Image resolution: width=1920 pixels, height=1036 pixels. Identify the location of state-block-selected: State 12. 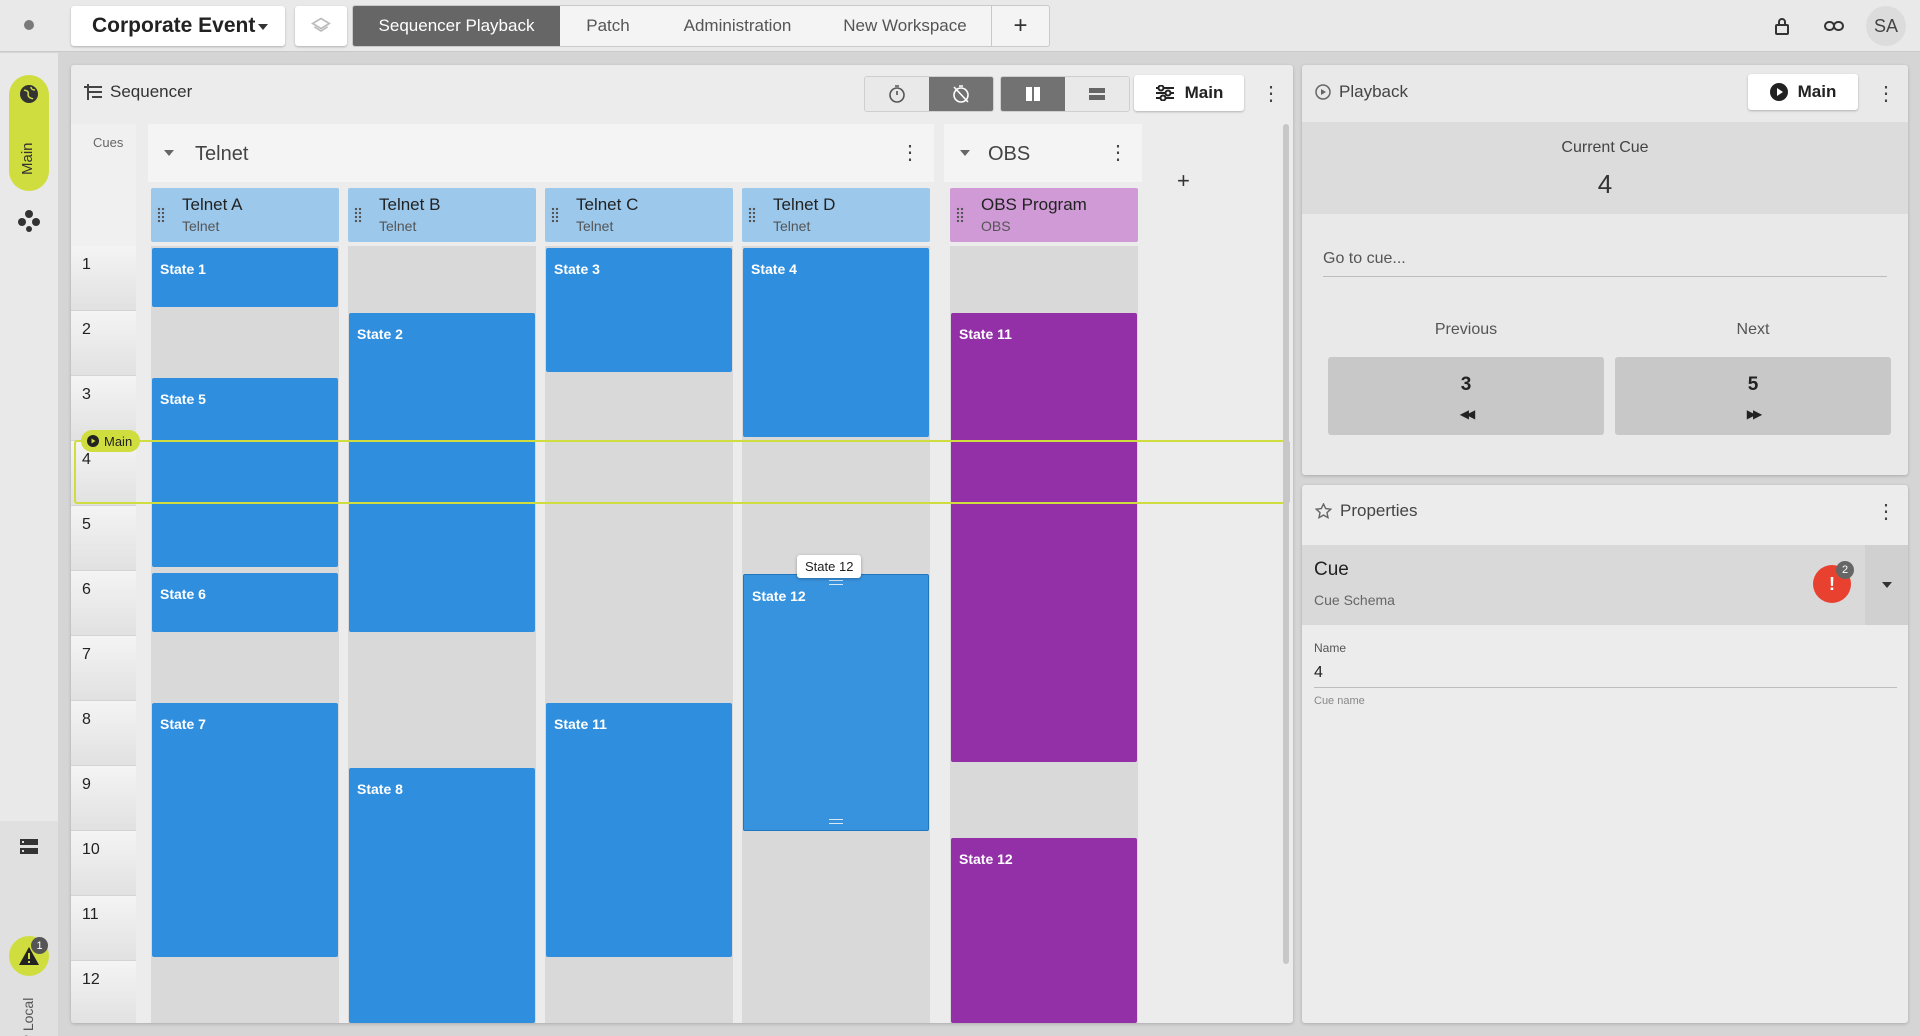
(836, 702).